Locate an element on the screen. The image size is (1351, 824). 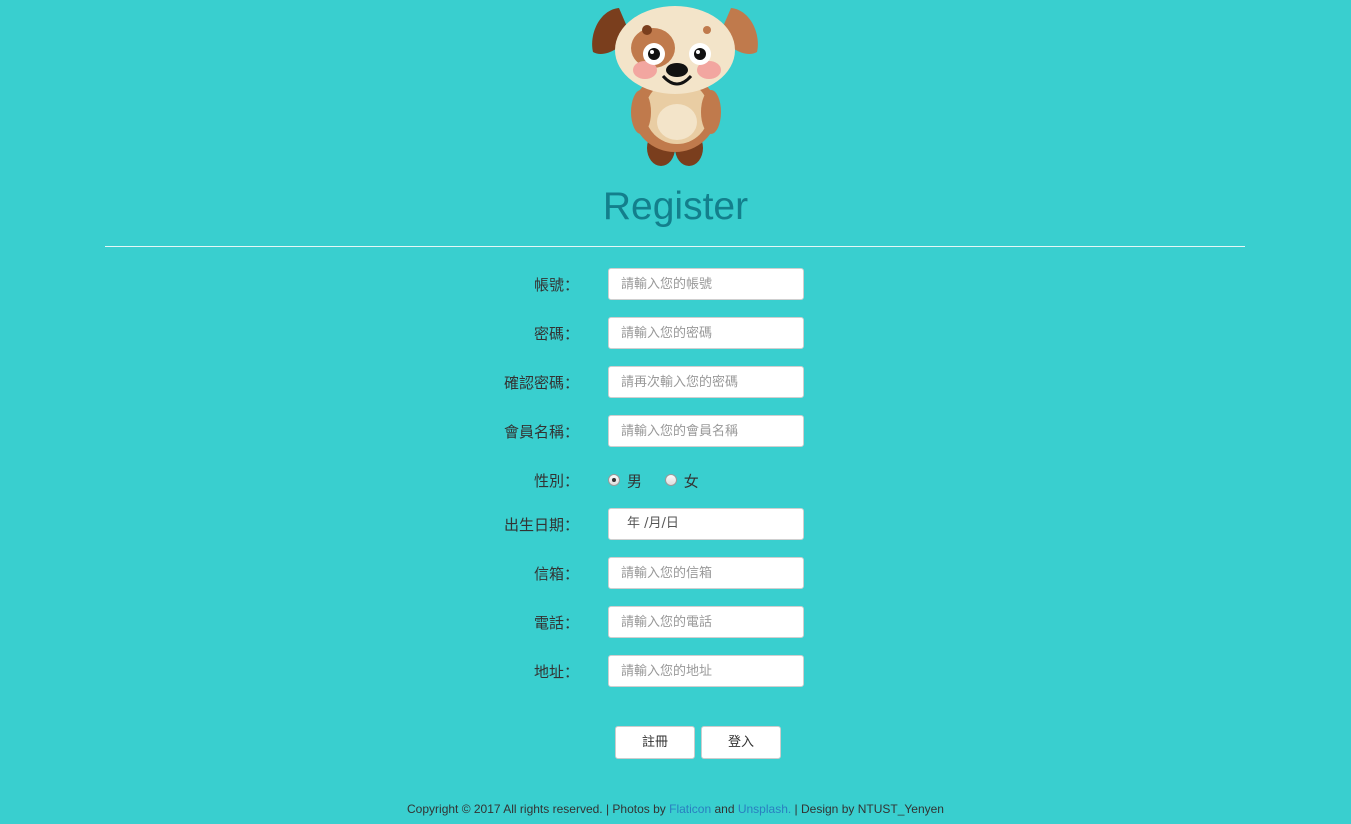
form-row-account: 帳號： is located at coordinates (675, 285).